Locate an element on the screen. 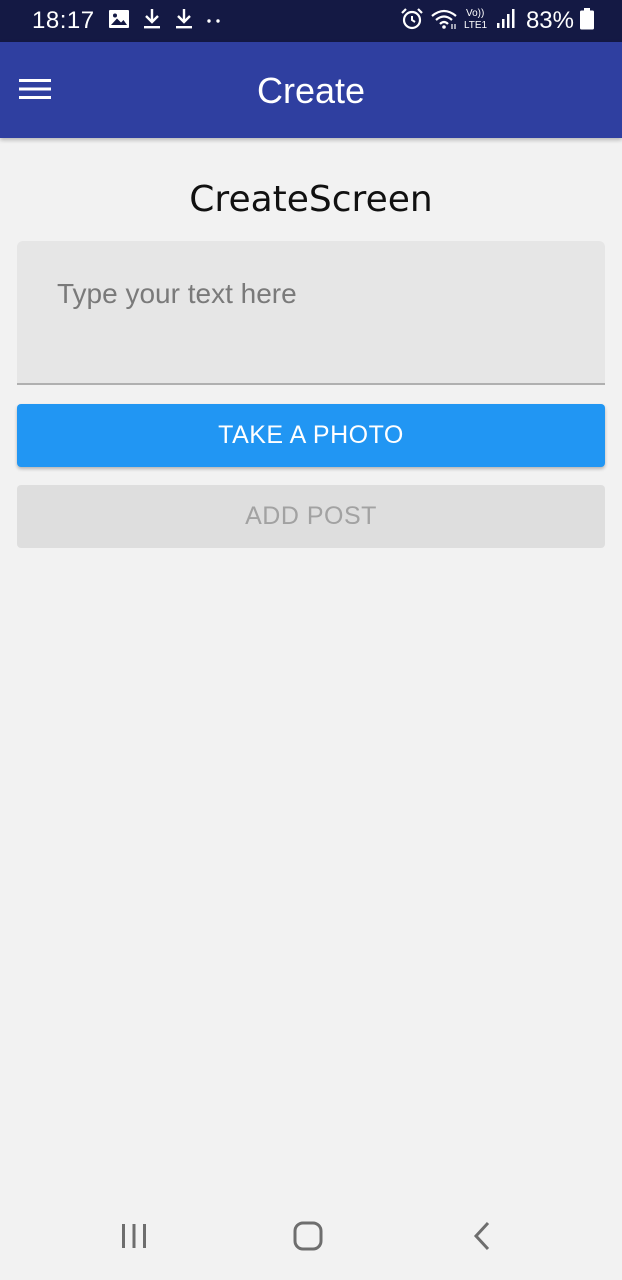 This screenshot has height=1280, width=622. recent-apps-icon is located at coordinates (134, 1238).